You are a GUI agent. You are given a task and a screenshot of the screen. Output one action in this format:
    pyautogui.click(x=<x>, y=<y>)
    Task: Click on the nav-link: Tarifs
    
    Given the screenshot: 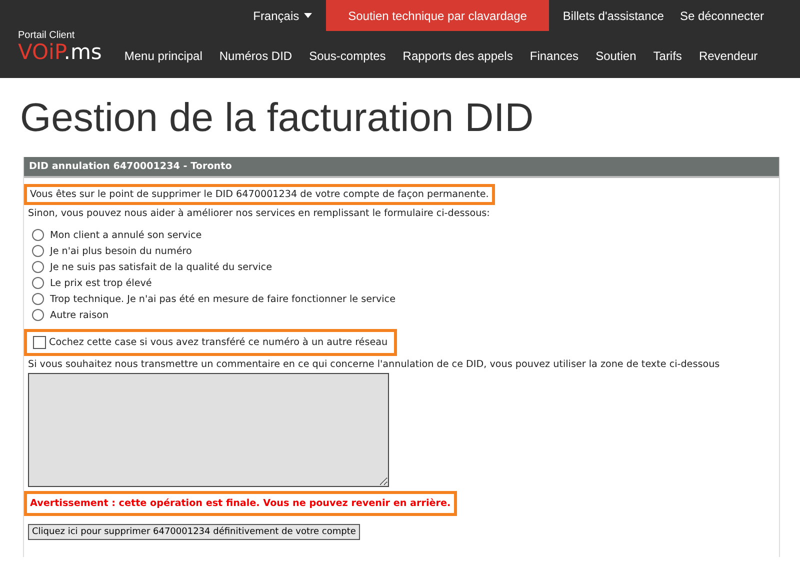 What is the action you would take?
    pyautogui.click(x=667, y=60)
    